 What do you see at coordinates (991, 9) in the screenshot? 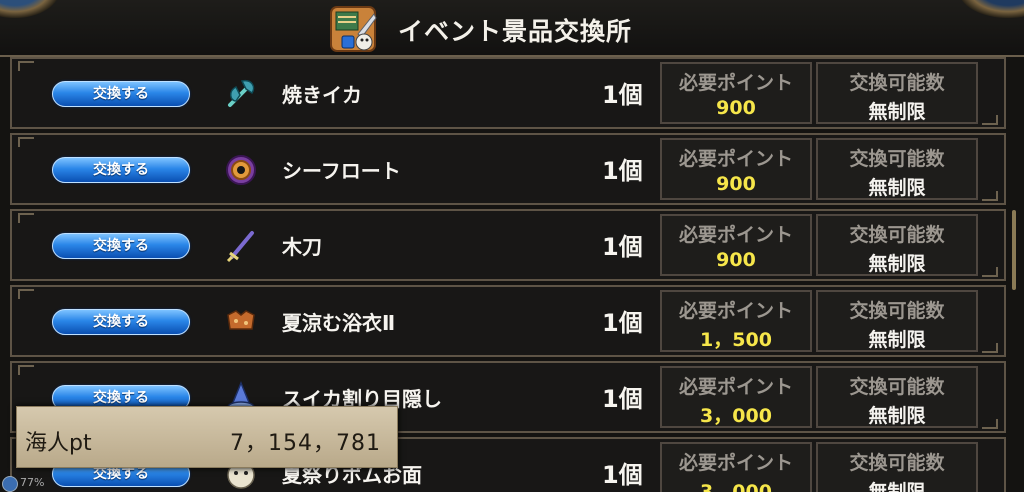
I see `menu-orb-right-icon` at bounding box center [991, 9].